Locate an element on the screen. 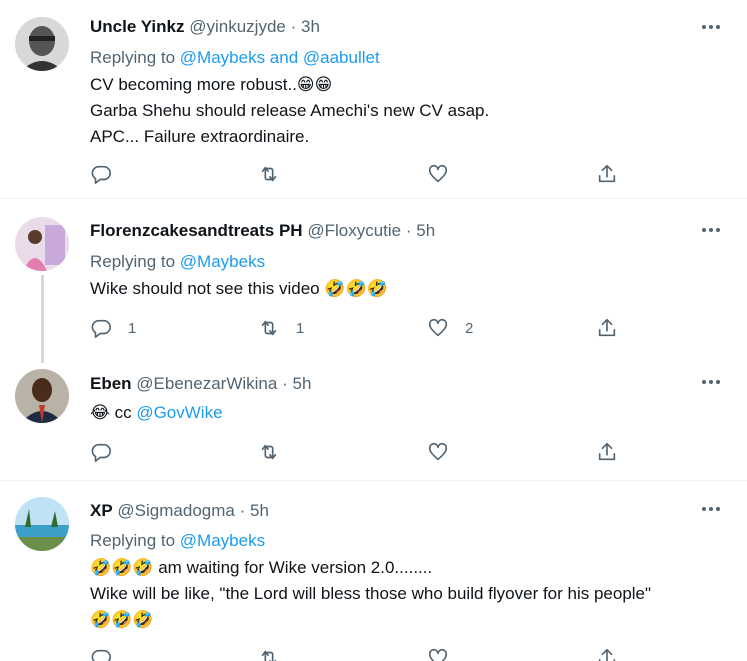 This screenshot has width=747, height=661. tweet-text-line: CV becoming more robust..😁😁 is located at coordinates (211, 84).